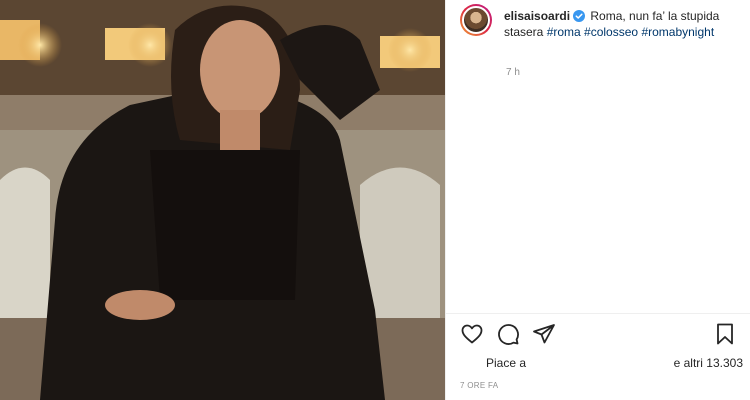  I want to click on likes-prefix: Piace a, so click(506, 363).